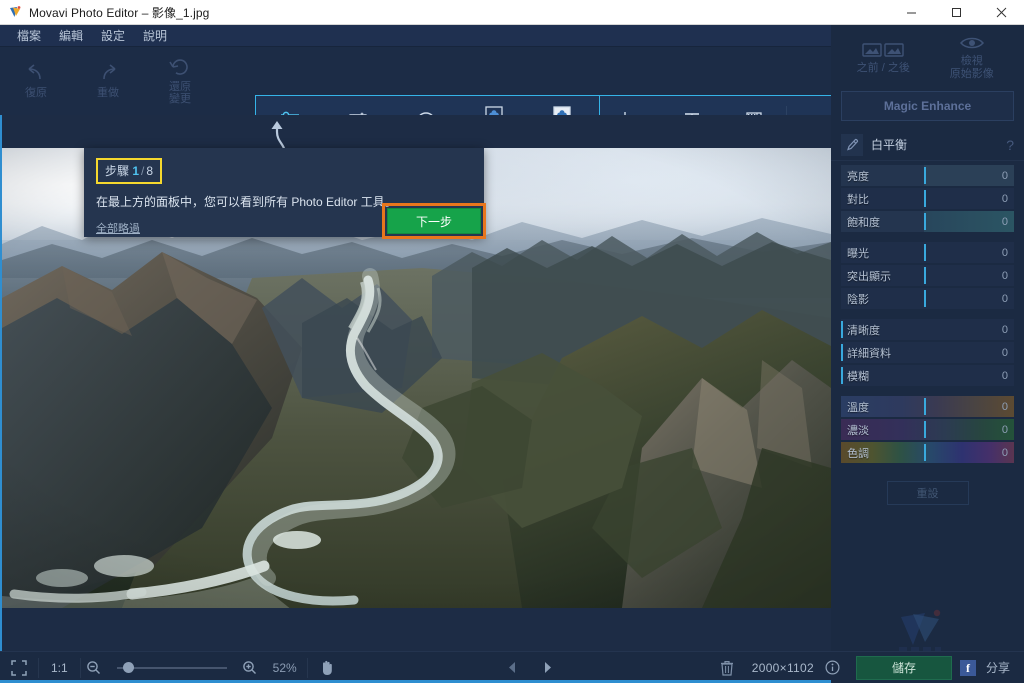 The width and height of the screenshot is (1024, 683). I want to click on slider-blur-label: 模糊, so click(858, 376).